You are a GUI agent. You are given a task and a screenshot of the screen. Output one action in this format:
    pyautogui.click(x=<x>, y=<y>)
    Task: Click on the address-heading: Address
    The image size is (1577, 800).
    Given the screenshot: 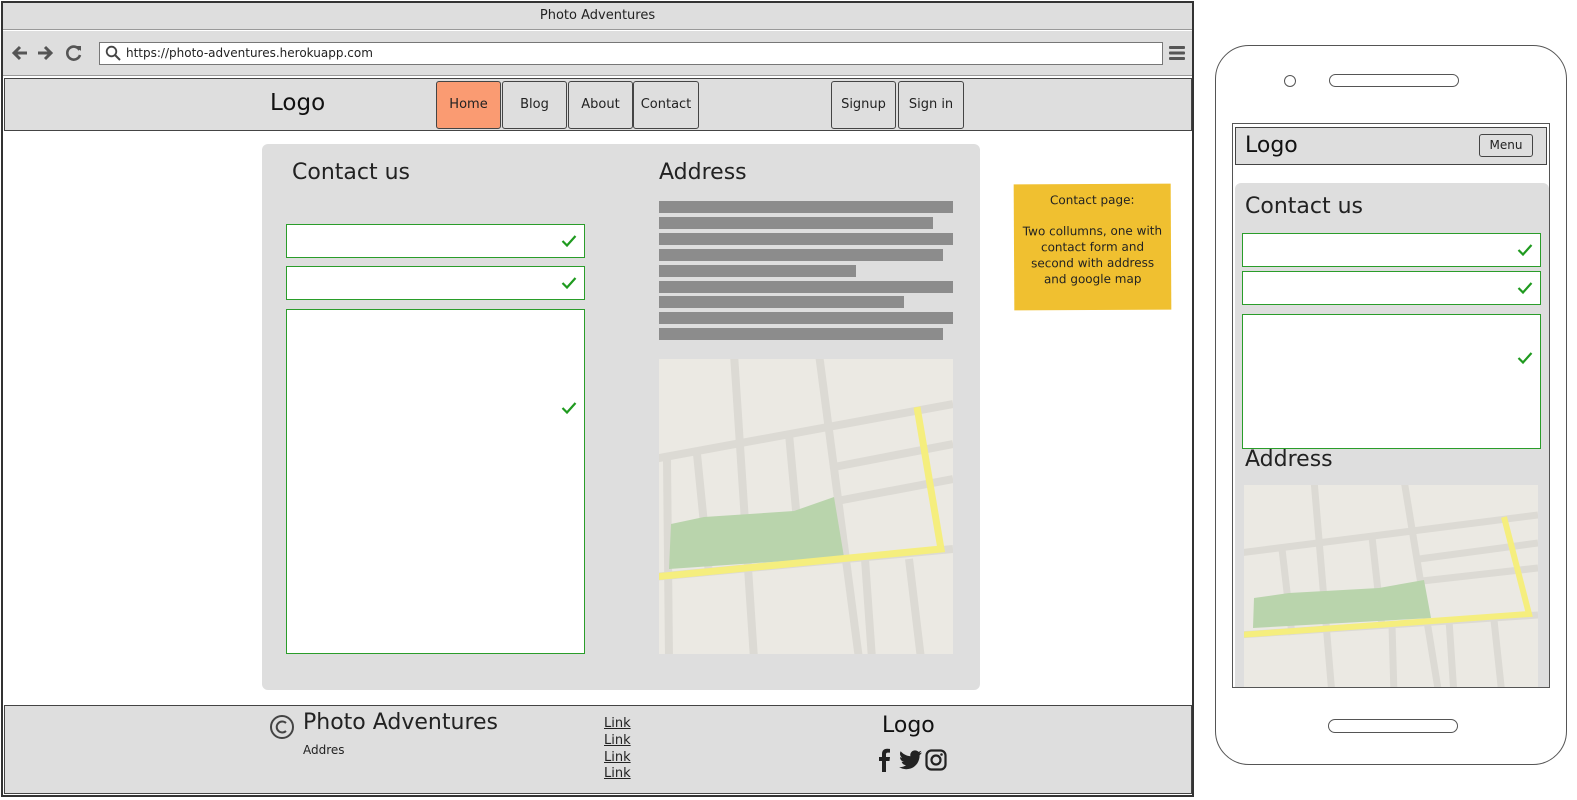 What is the action you would take?
    pyautogui.click(x=703, y=172)
    